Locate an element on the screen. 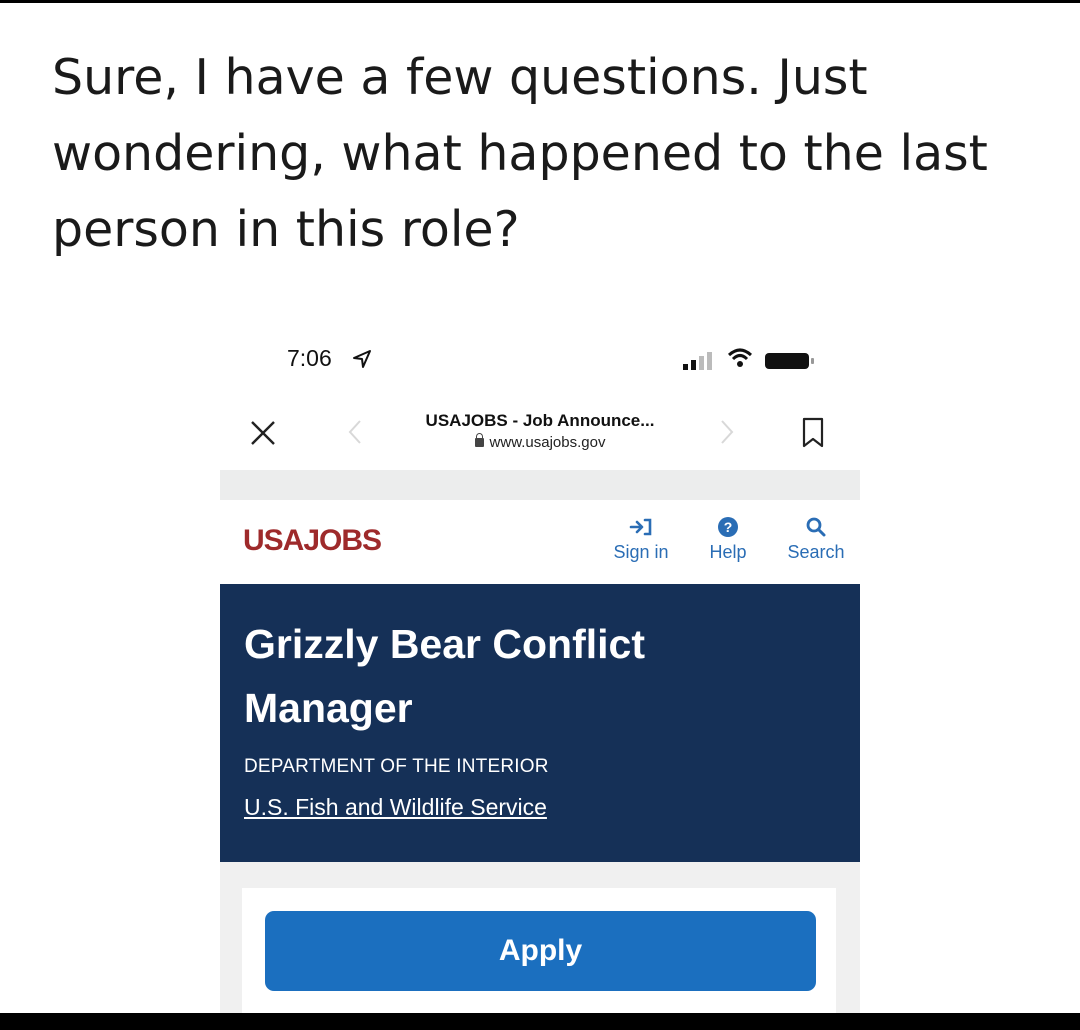  nav-help: ? Help is located at coordinates (728, 538).